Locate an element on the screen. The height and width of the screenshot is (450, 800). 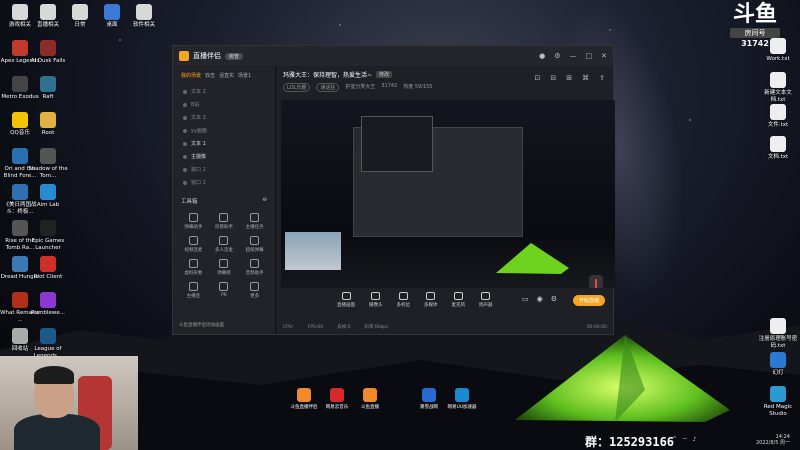
source-label: 麦克风 is located at coordinates (458, 305).